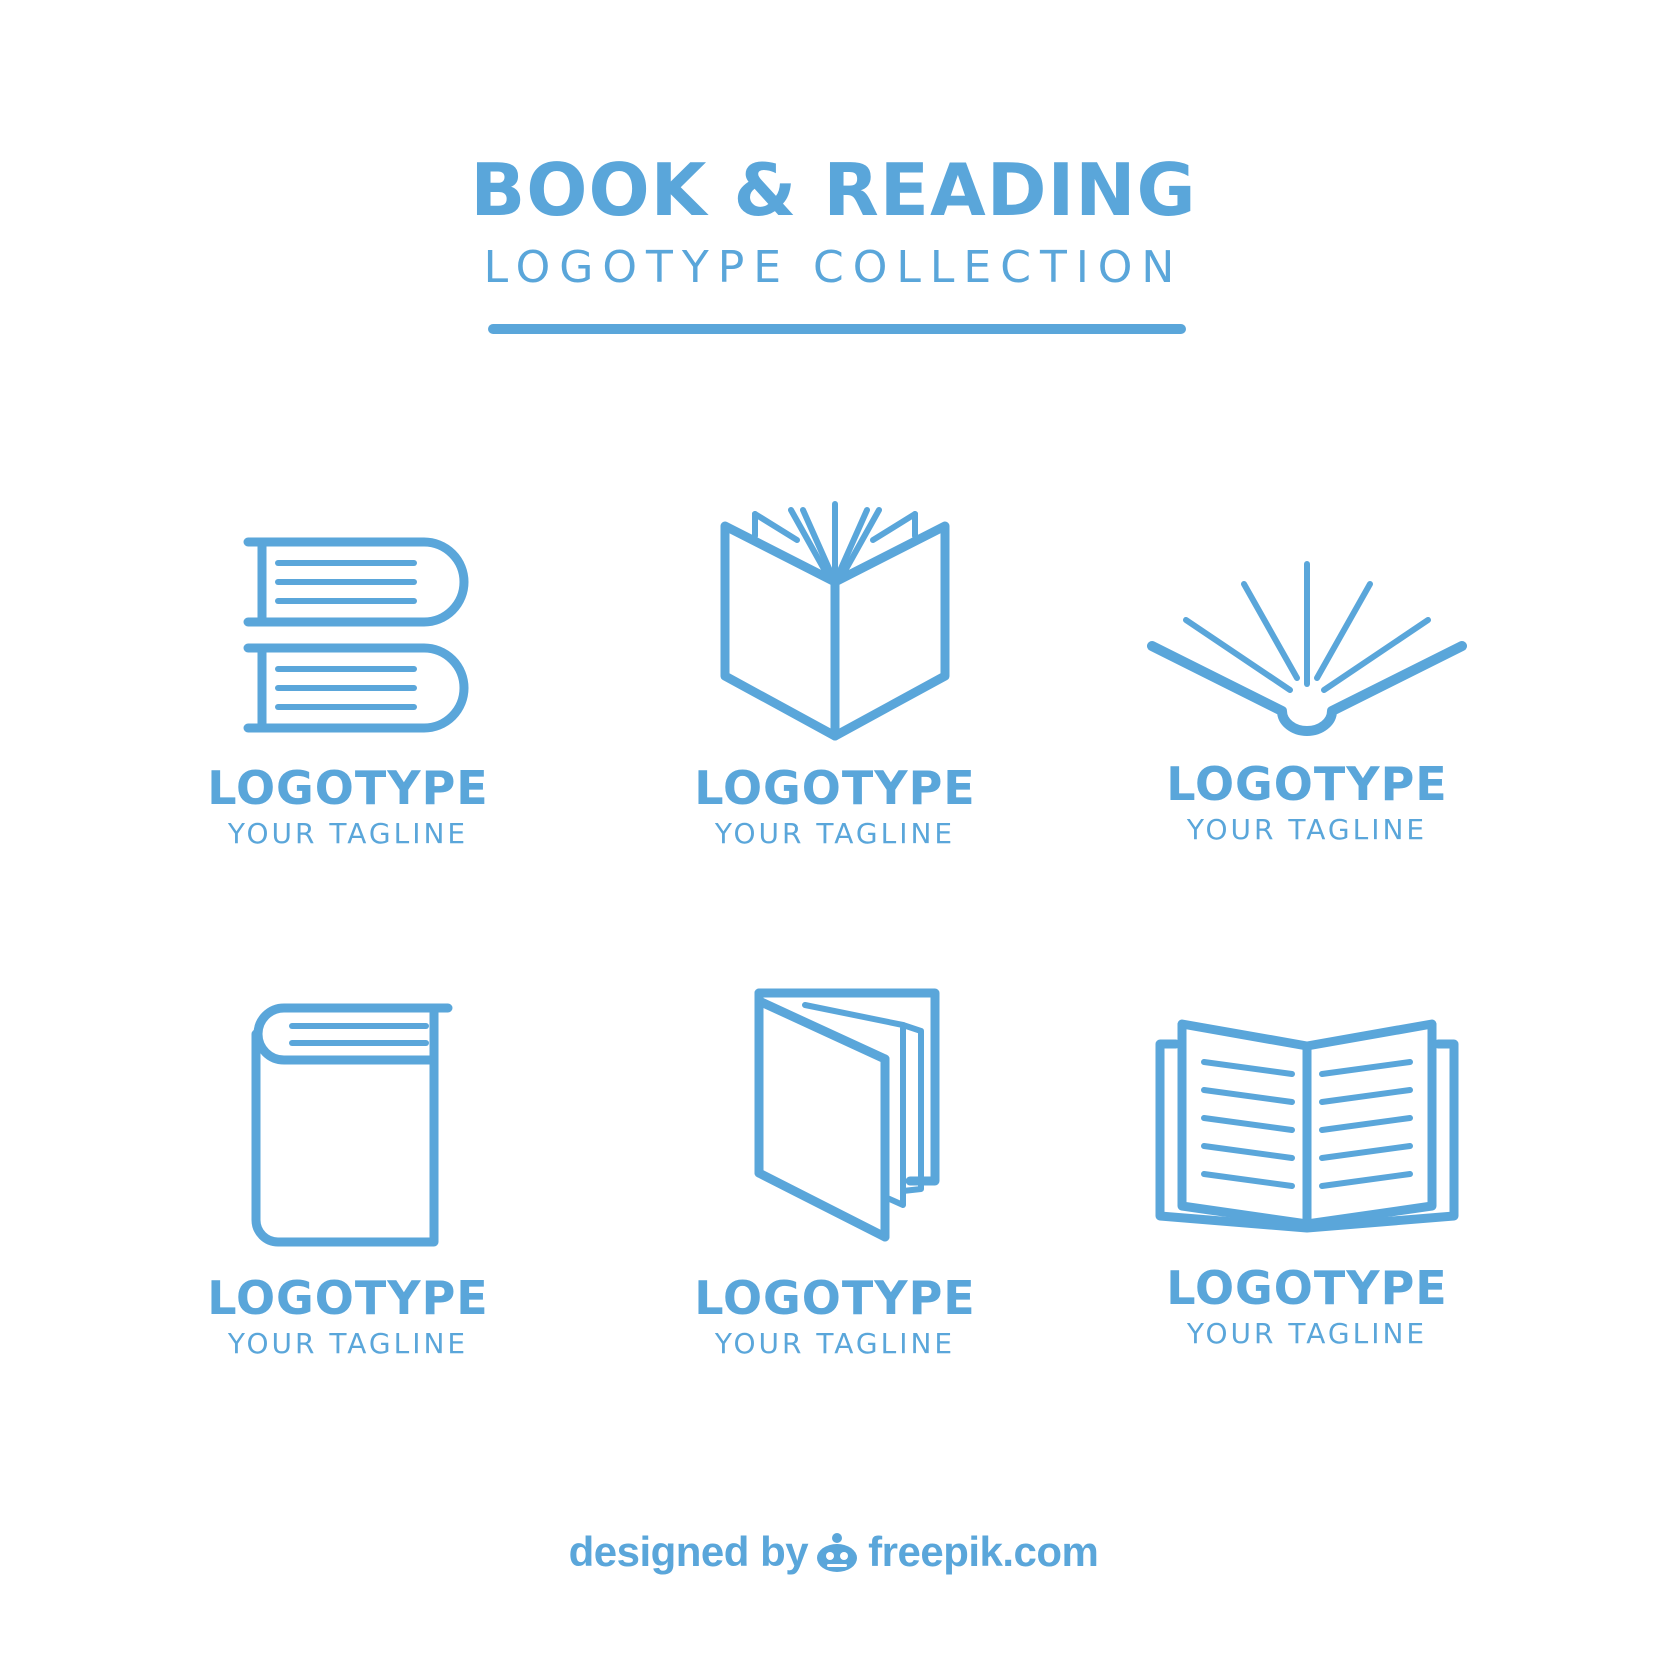 The image size is (1667, 1667). I want to click on logo-card-1: LOGOTYPE YOUR TAGLINE, so click(348, 691).